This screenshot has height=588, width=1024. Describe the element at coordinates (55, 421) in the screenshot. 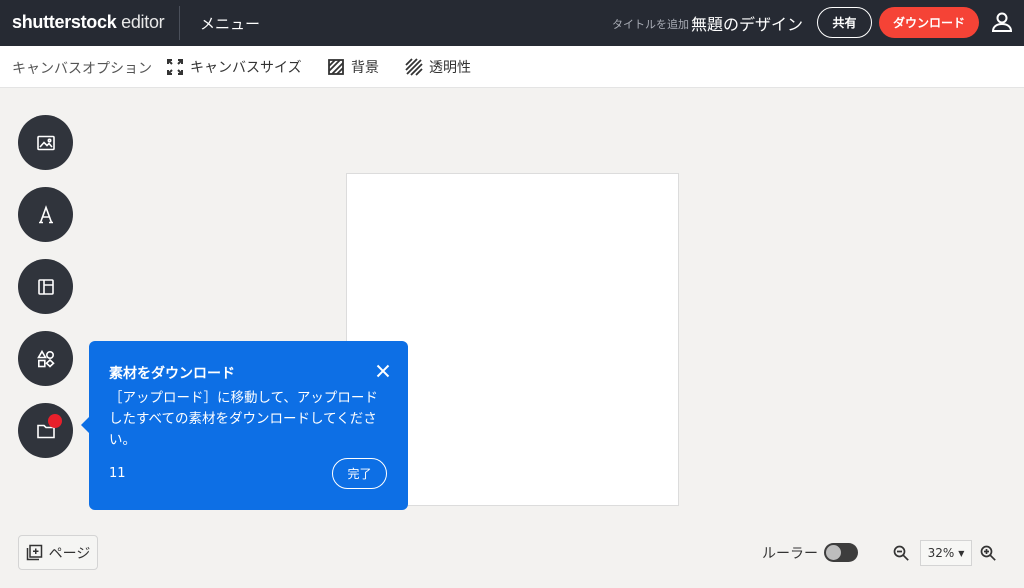

I see `notification-dot` at that location.